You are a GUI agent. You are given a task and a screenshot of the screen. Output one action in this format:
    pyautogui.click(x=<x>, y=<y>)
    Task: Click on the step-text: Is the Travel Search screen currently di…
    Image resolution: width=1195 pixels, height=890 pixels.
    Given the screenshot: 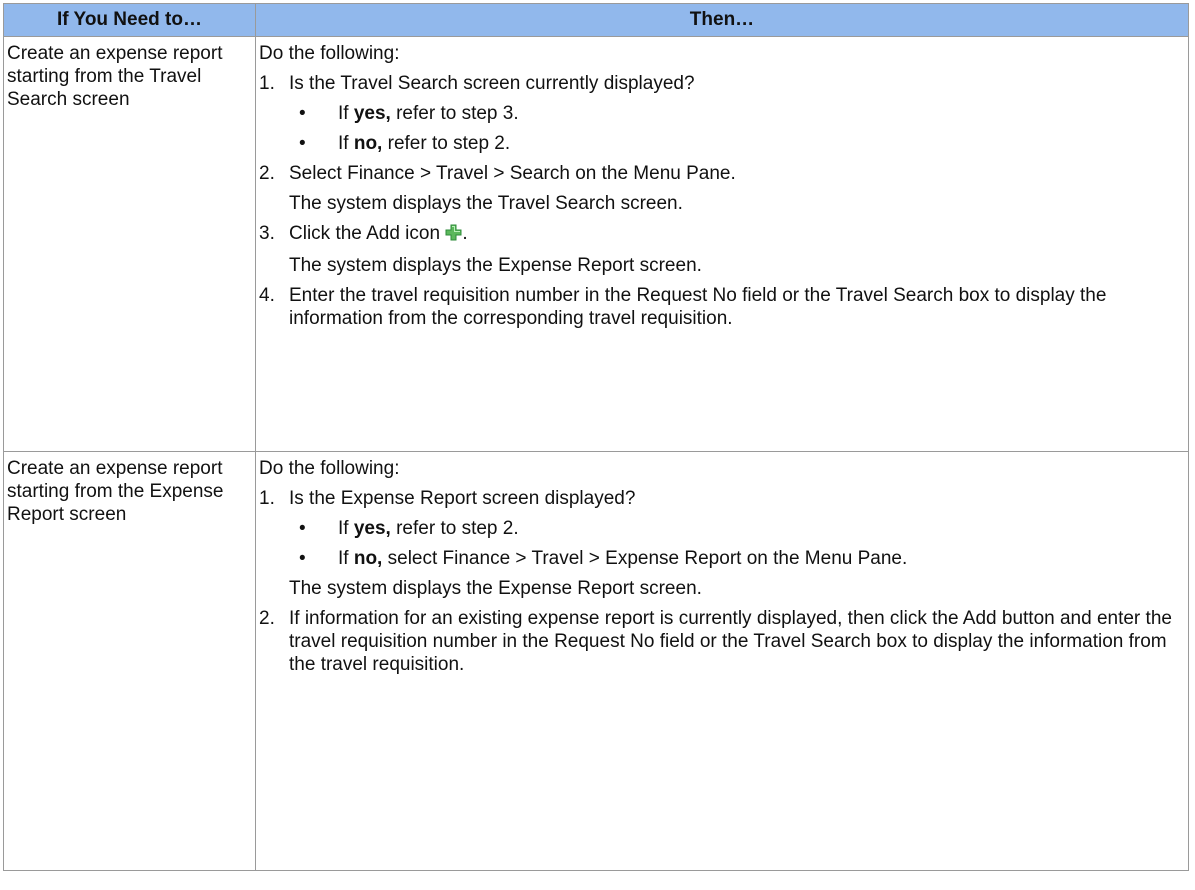 What is the action you would take?
    pyautogui.click(x=492, y=83)
    